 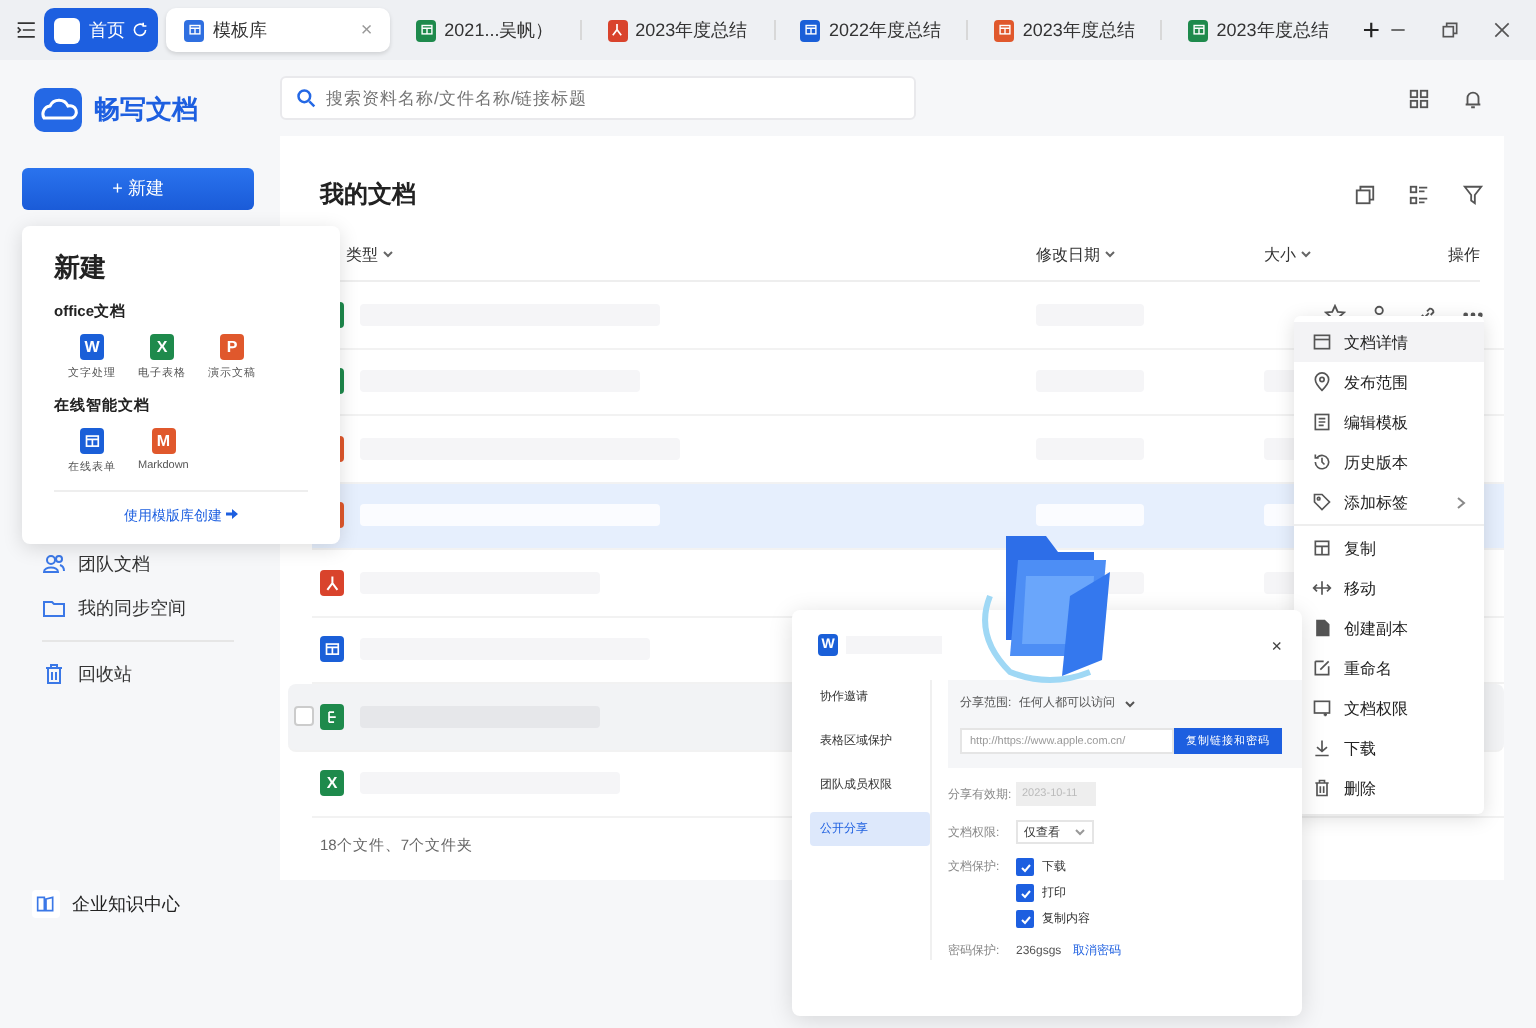 What do you see at coordinates (1464, 255) in the screenshot?
I see `column-header: 操作` at bounding box center [1464, 255].